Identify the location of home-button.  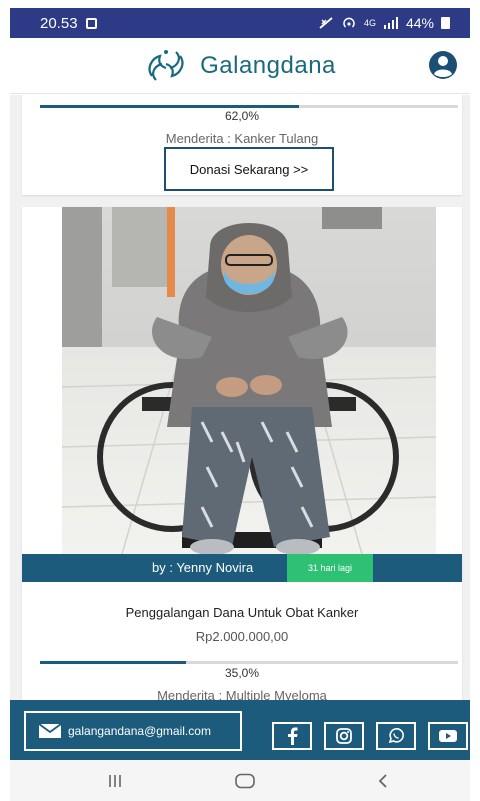
(245, 781).